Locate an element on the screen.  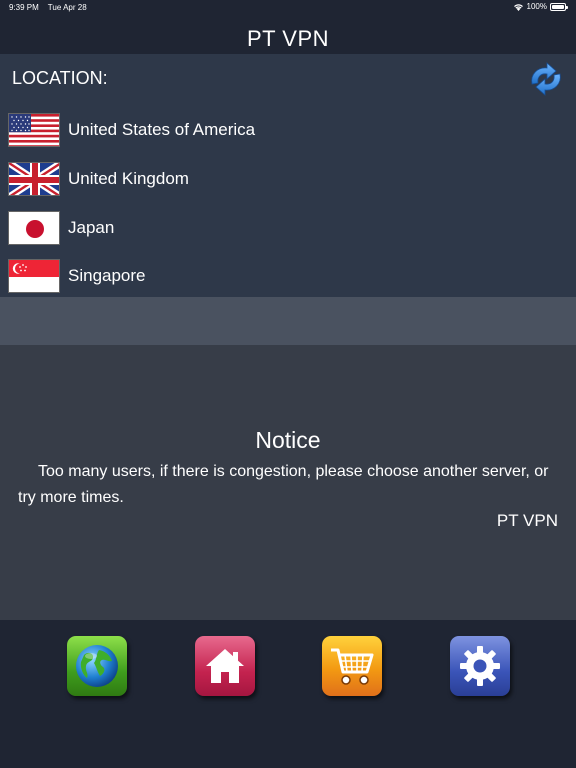
server-name: Japan is located at coordinates (91, 227).